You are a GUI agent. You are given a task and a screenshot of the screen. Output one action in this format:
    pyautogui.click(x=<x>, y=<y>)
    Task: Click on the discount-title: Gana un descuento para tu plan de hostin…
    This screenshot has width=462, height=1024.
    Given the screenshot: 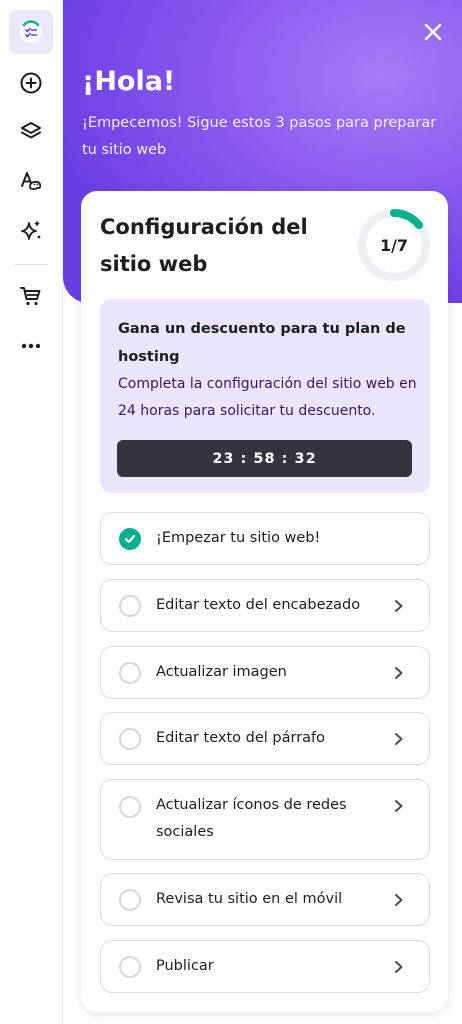 What is the action you would take?
    pyautogui.click(x=262, y=343)
    